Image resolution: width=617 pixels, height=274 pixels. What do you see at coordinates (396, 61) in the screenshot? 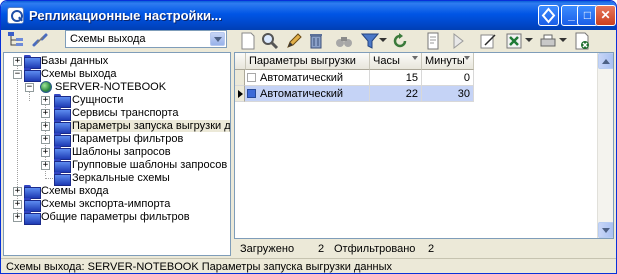
I see `column-header-hours: Часы` at bounding box center [396, 61].